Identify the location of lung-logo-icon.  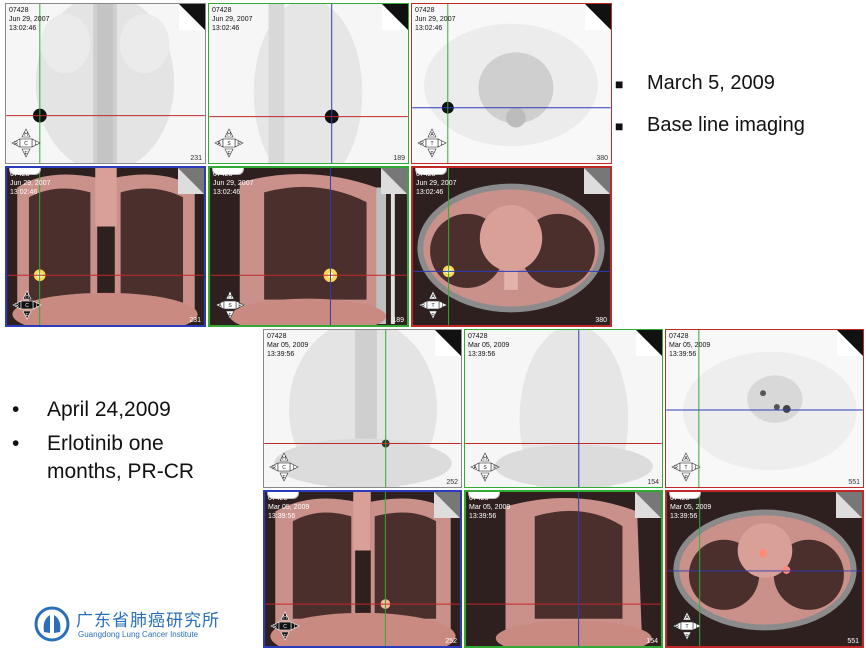
(52, 624).